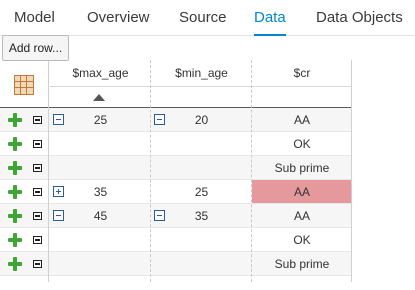 This screenshot has height=290, width=415. What do you see at coordinates (201, 86) in the screenshot?
I see `header-divider` at bounding box center [201, 86].